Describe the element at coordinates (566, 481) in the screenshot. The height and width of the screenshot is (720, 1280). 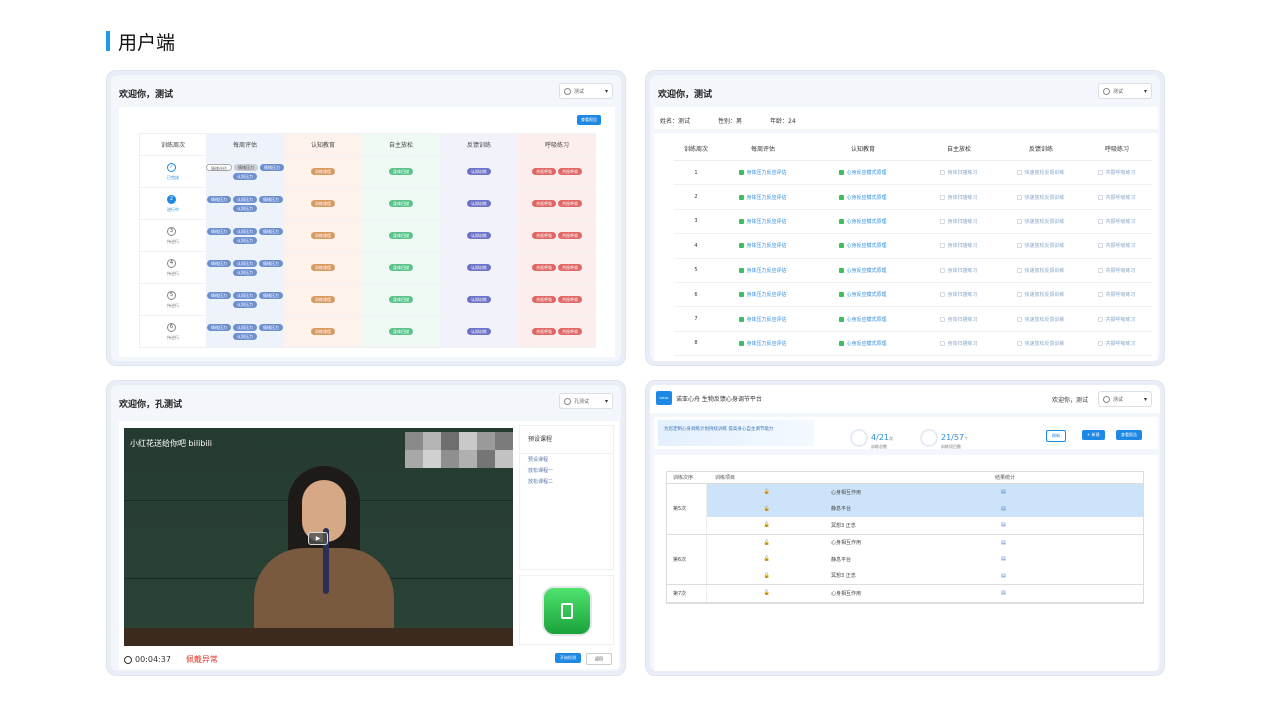
I see `course-item: 放松课程二` at that location.